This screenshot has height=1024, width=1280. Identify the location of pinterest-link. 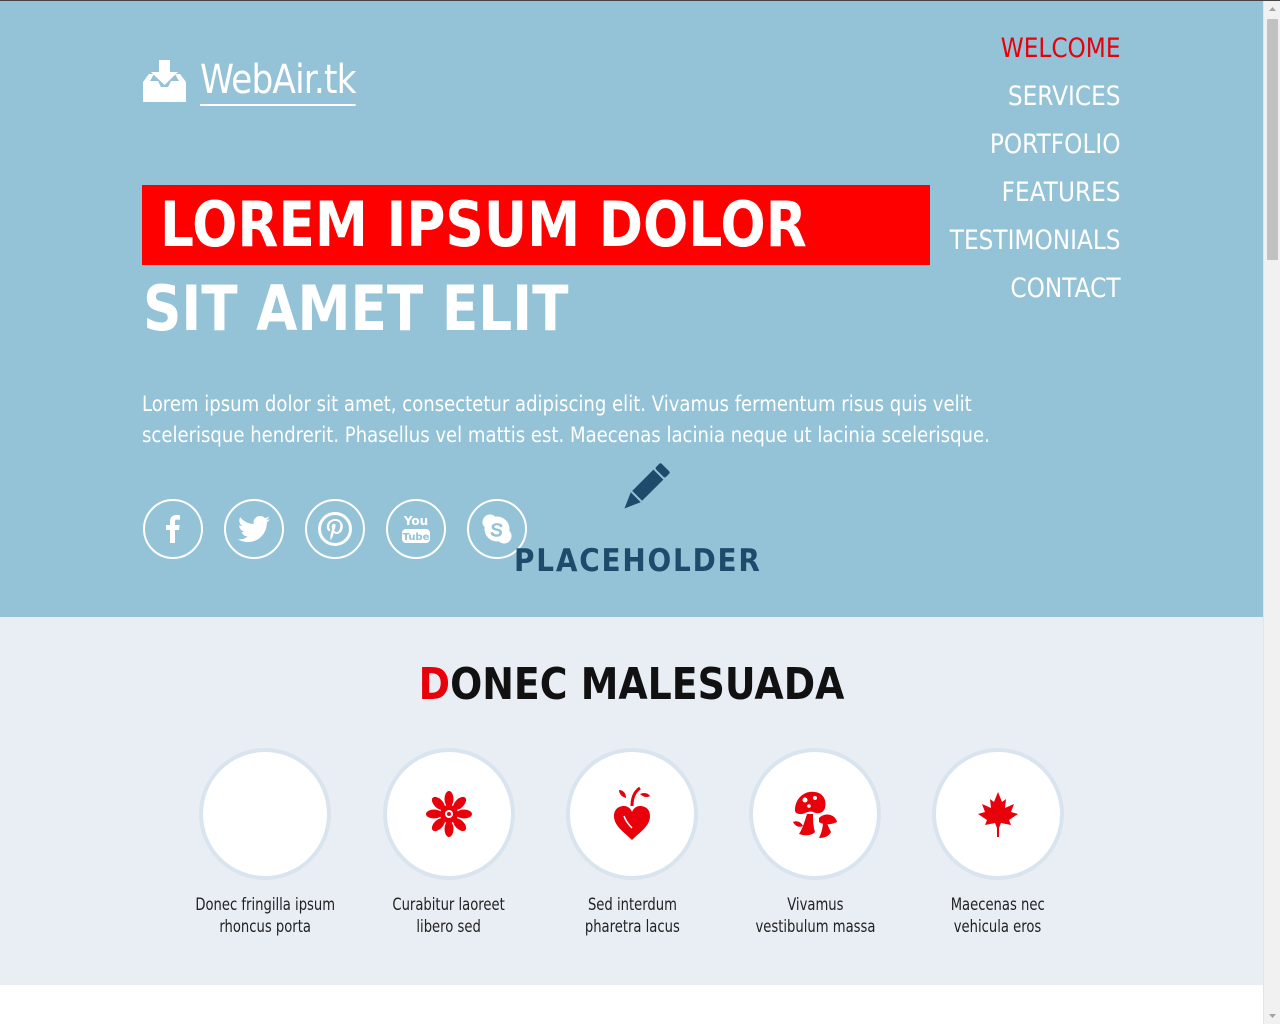
(335, 529).